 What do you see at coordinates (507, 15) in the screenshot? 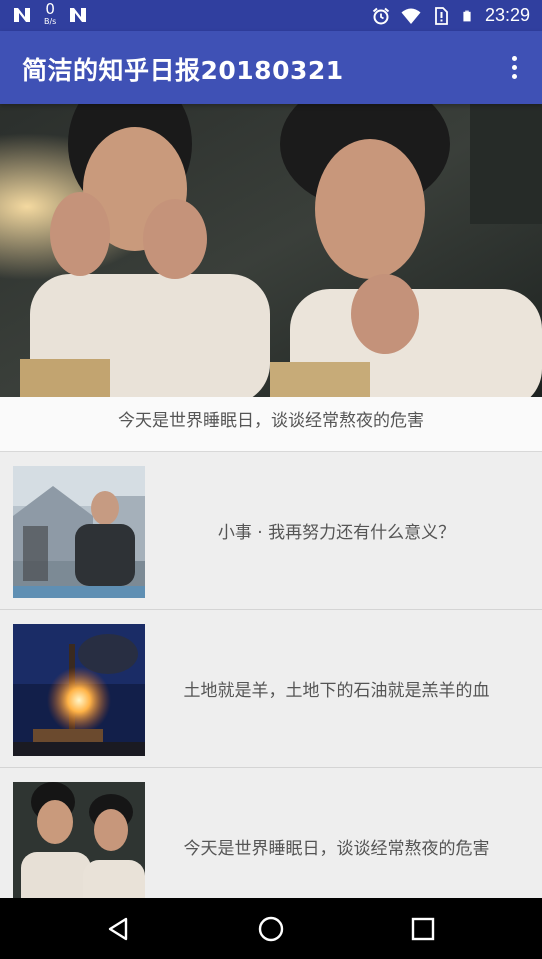
I see `status-time: 23:29` at bounding box center [507, 15].